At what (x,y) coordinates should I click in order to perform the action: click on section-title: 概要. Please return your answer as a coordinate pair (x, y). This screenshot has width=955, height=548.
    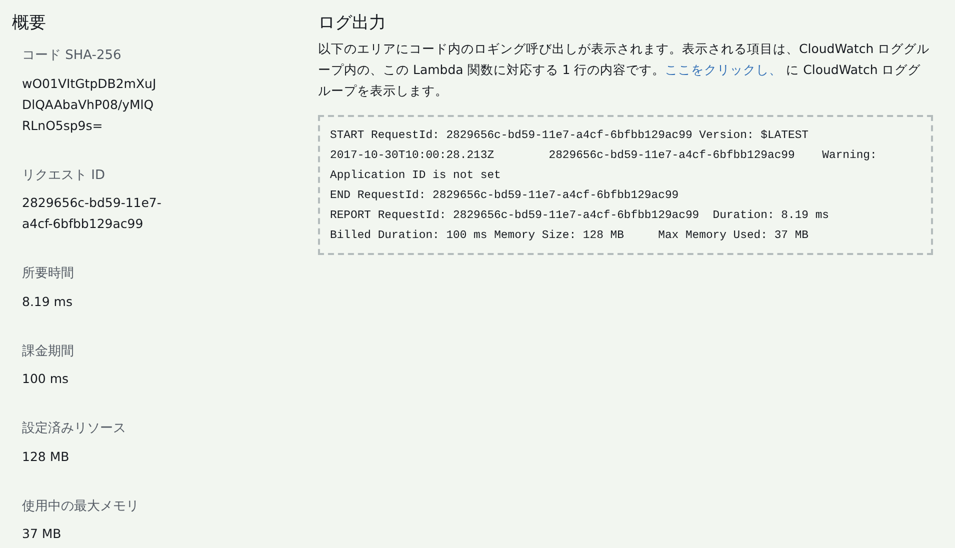
    Looking at the image, I should click on (29, 23).